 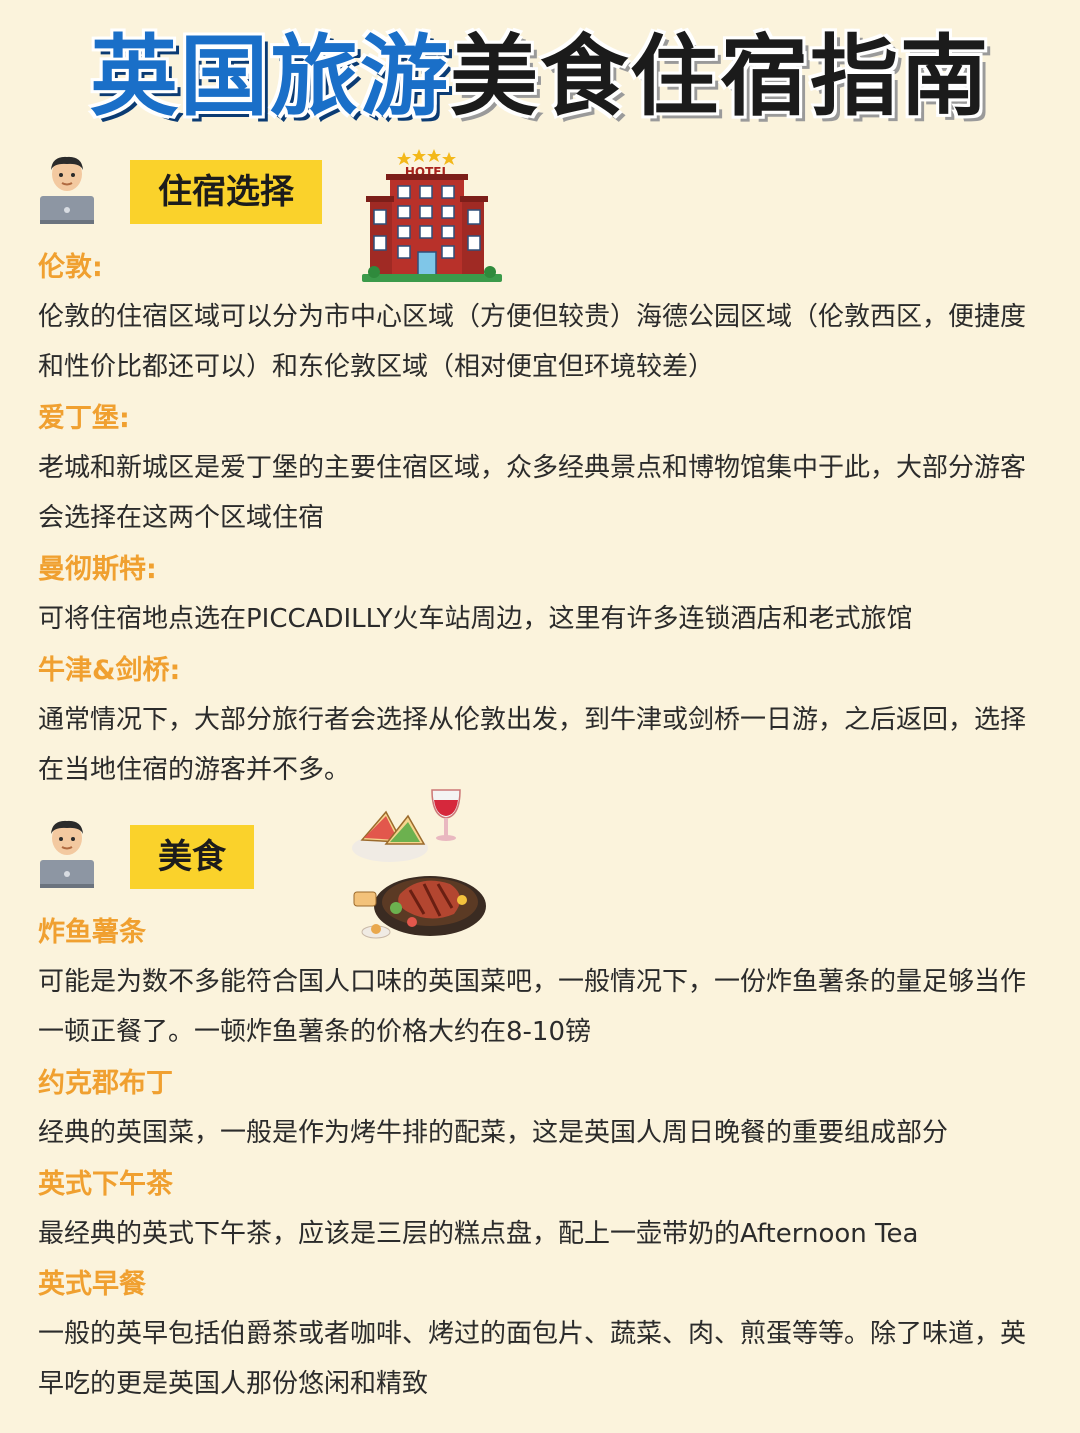 I want to click on hotel-building-icon: HOTEL, so click(x=432, y=215).